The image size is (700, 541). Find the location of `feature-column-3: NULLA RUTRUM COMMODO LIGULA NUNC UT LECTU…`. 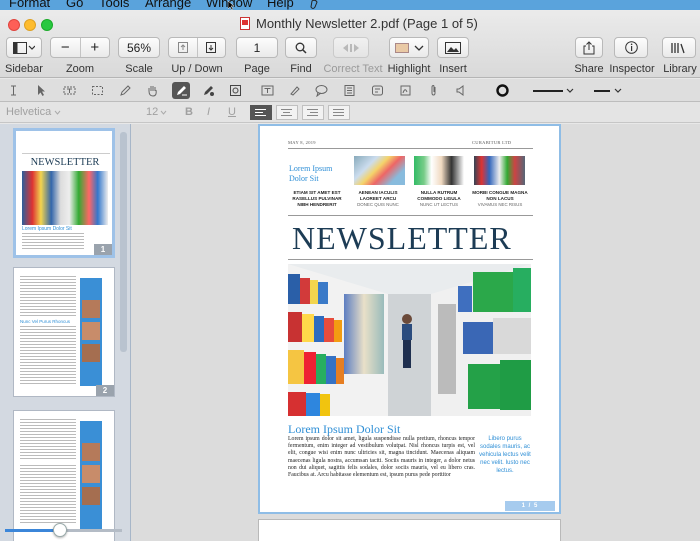

feature-column-3: NULLA RUTRUM COMMODO LIGULA NUNC UT LECTU… is located at coordinates (439, 199).